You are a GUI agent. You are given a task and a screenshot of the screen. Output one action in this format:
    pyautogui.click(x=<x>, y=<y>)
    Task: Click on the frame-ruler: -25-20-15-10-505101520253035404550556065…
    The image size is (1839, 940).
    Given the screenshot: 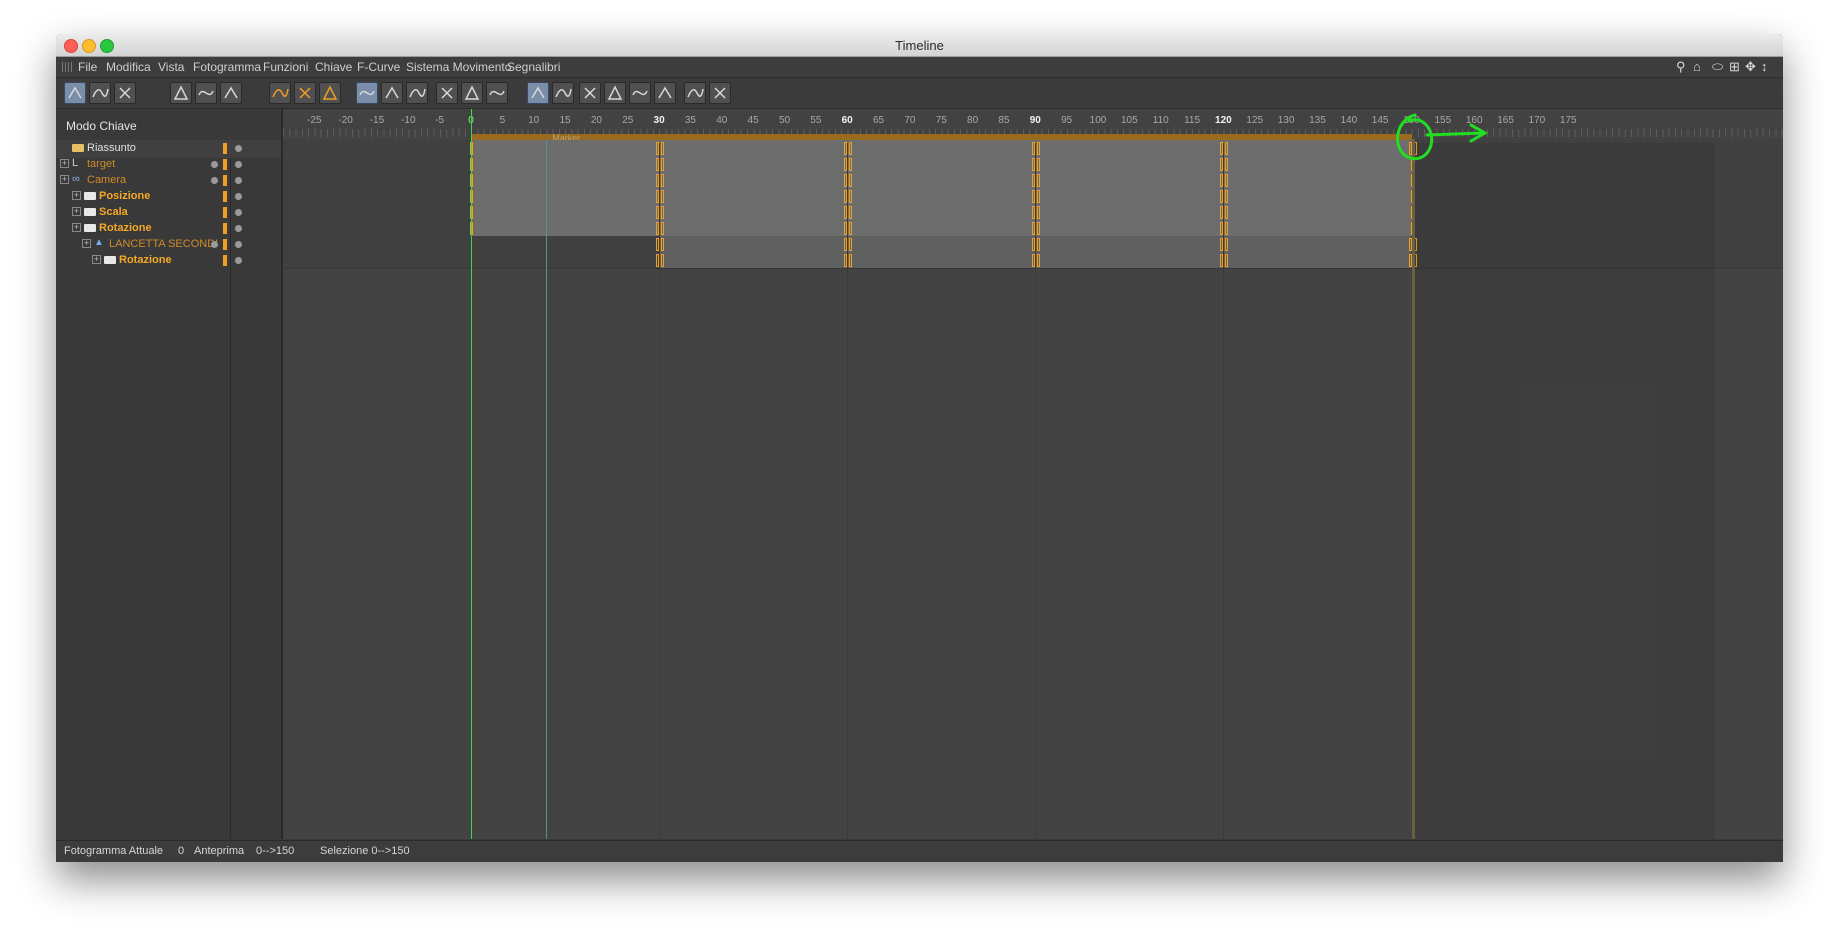 What is the action you would take?
    pyautogui.click(x=1033, y=126)
    